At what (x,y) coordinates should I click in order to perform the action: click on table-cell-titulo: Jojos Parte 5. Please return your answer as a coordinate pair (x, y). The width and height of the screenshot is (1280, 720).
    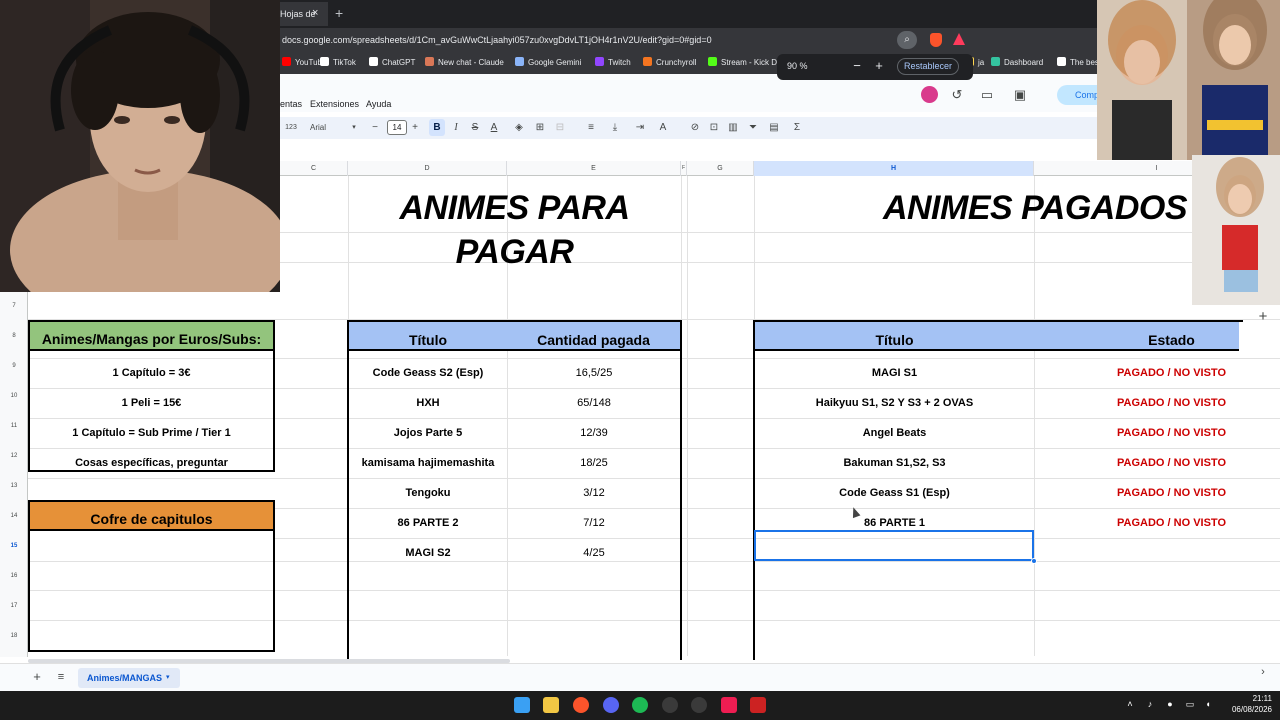
    Looking at the image, I should click on (428, 433).